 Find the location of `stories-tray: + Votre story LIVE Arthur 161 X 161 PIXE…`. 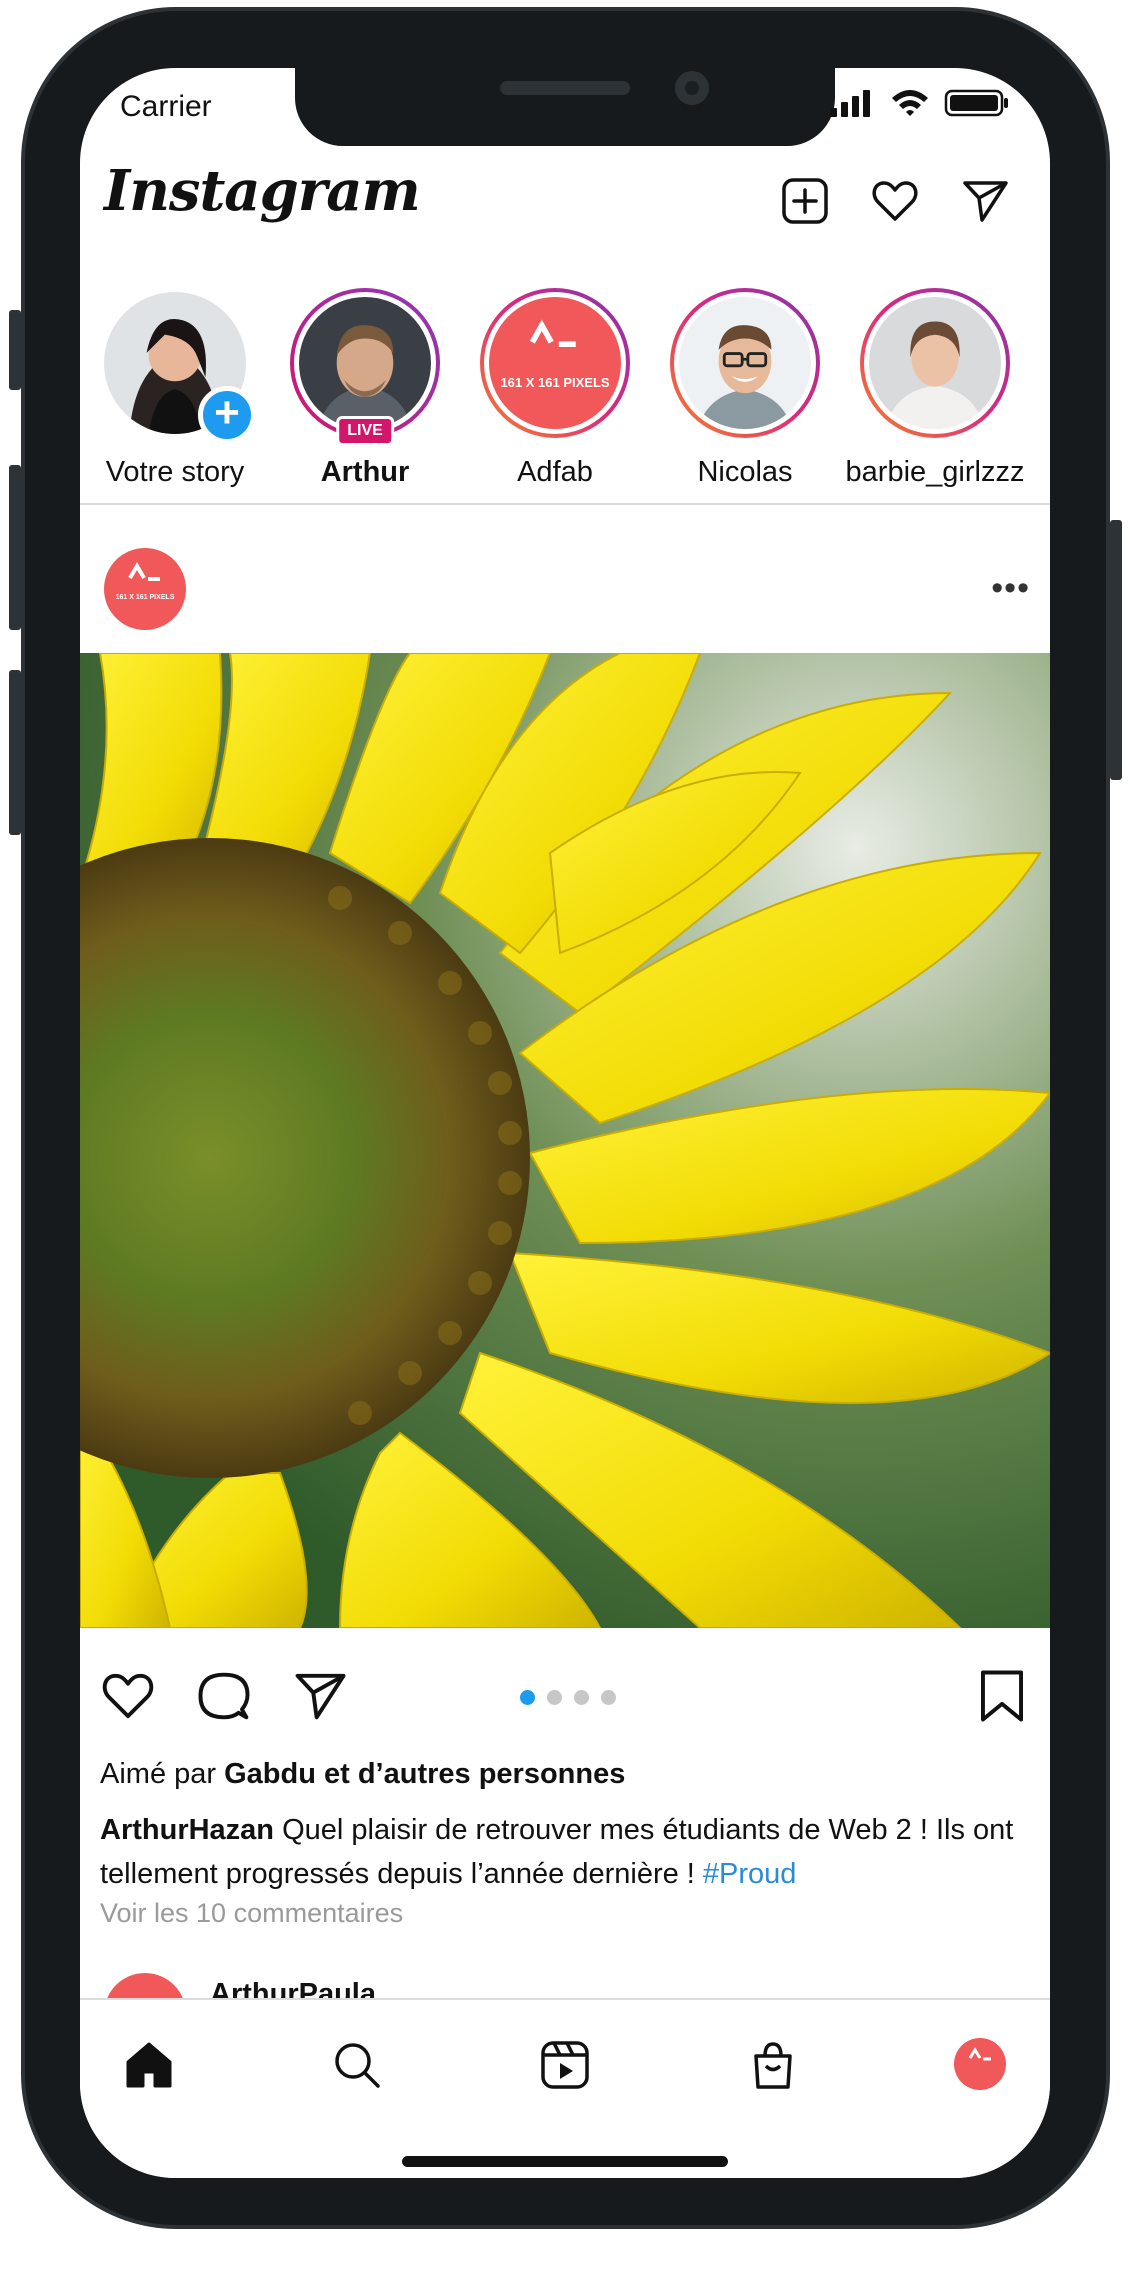

stories-tray: + Votre story LIVE Arthur 161 X 161 PIXE… is located at coordinates (565, 398).